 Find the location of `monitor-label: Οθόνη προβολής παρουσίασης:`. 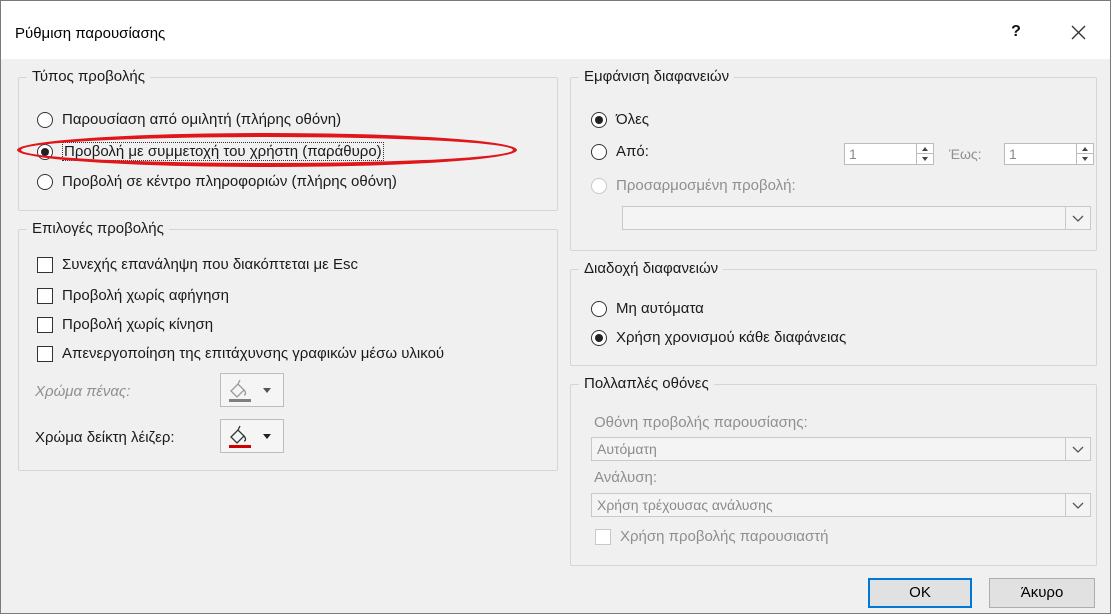

monitor-label: Οθόνη προβολής παρουσίασης: is located at coordinates (701, 422).